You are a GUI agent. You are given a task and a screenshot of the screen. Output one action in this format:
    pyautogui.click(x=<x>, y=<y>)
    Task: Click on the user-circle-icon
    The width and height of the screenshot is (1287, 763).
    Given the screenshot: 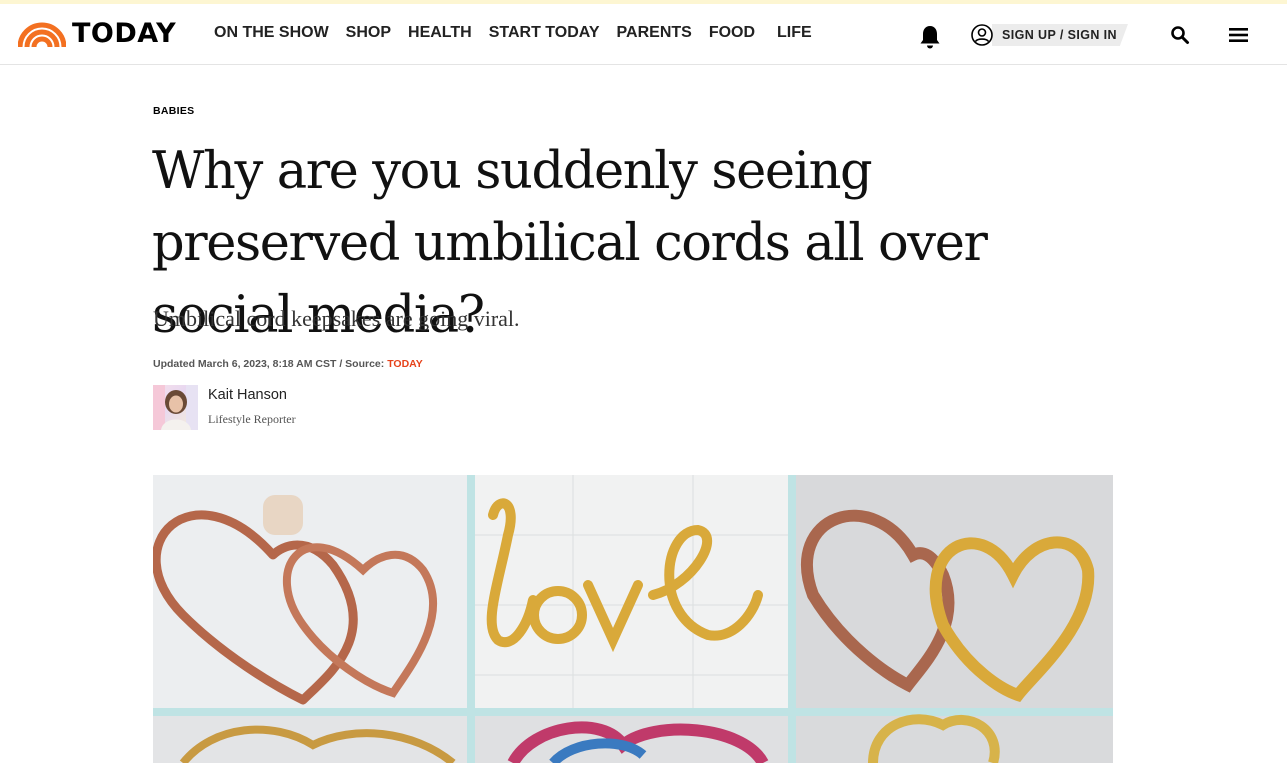 What is the action you would take?
    pyautogui.click(x=982, y=35)
    